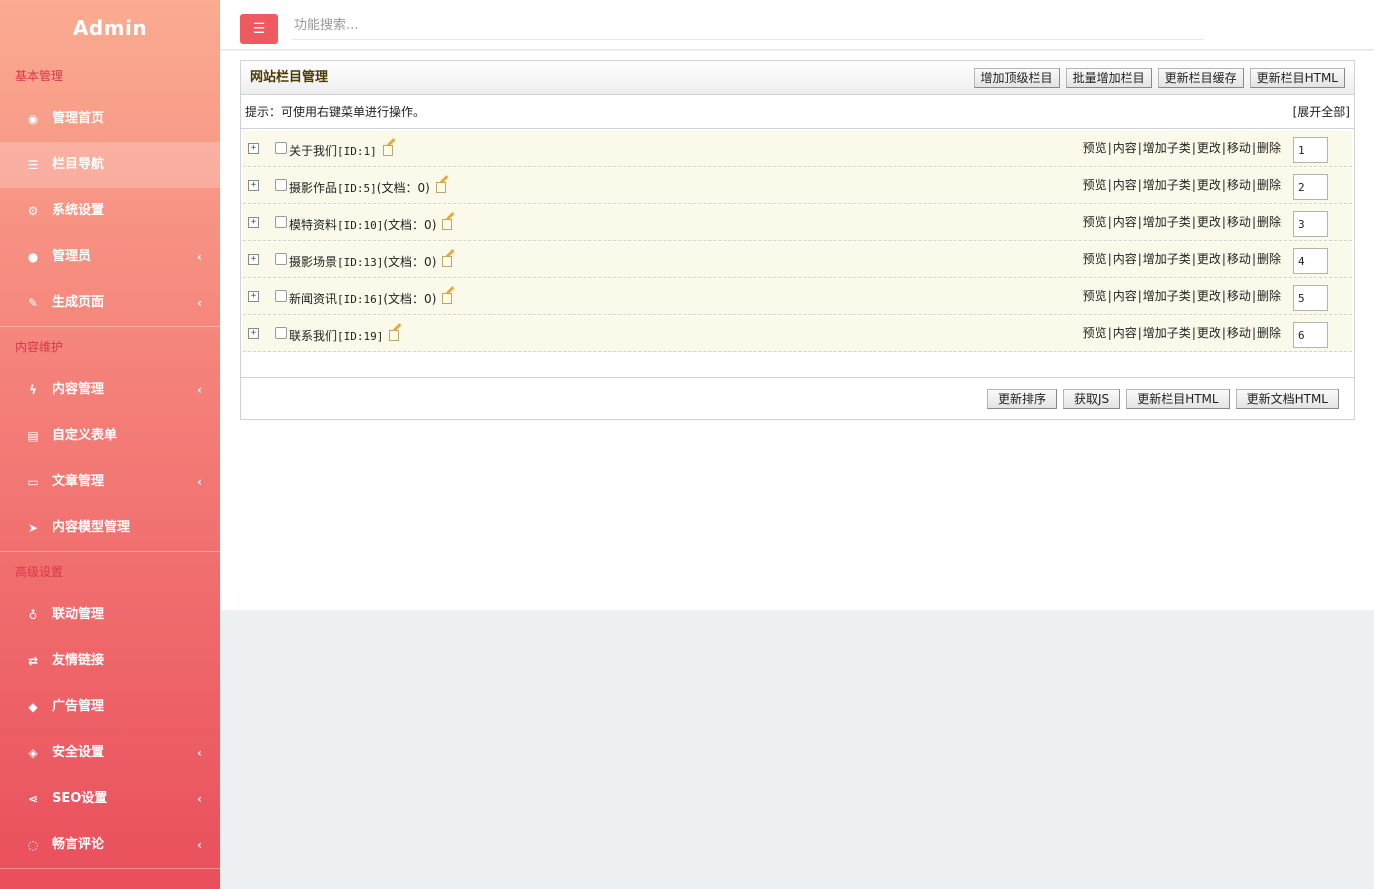 This screenshot has height=889, width=1374. What do you see at coordinates (1287, 399) in the screenshot?
I see `footer-action-button: 更新文档HTML` at bounding box center [1287, 399].